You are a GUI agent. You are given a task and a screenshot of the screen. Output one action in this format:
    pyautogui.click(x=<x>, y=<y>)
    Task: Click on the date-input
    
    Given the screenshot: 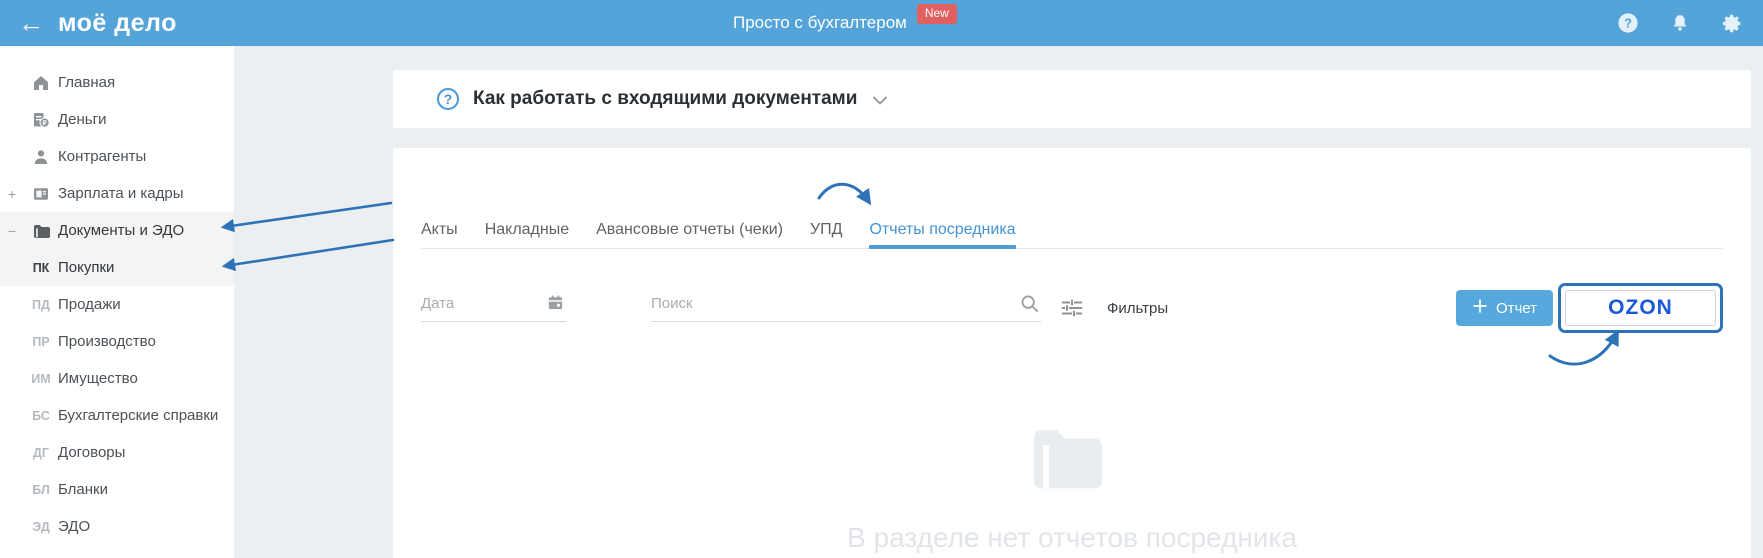 What is the action you would take?
    pyautogui.click(x=493, y=307)
    